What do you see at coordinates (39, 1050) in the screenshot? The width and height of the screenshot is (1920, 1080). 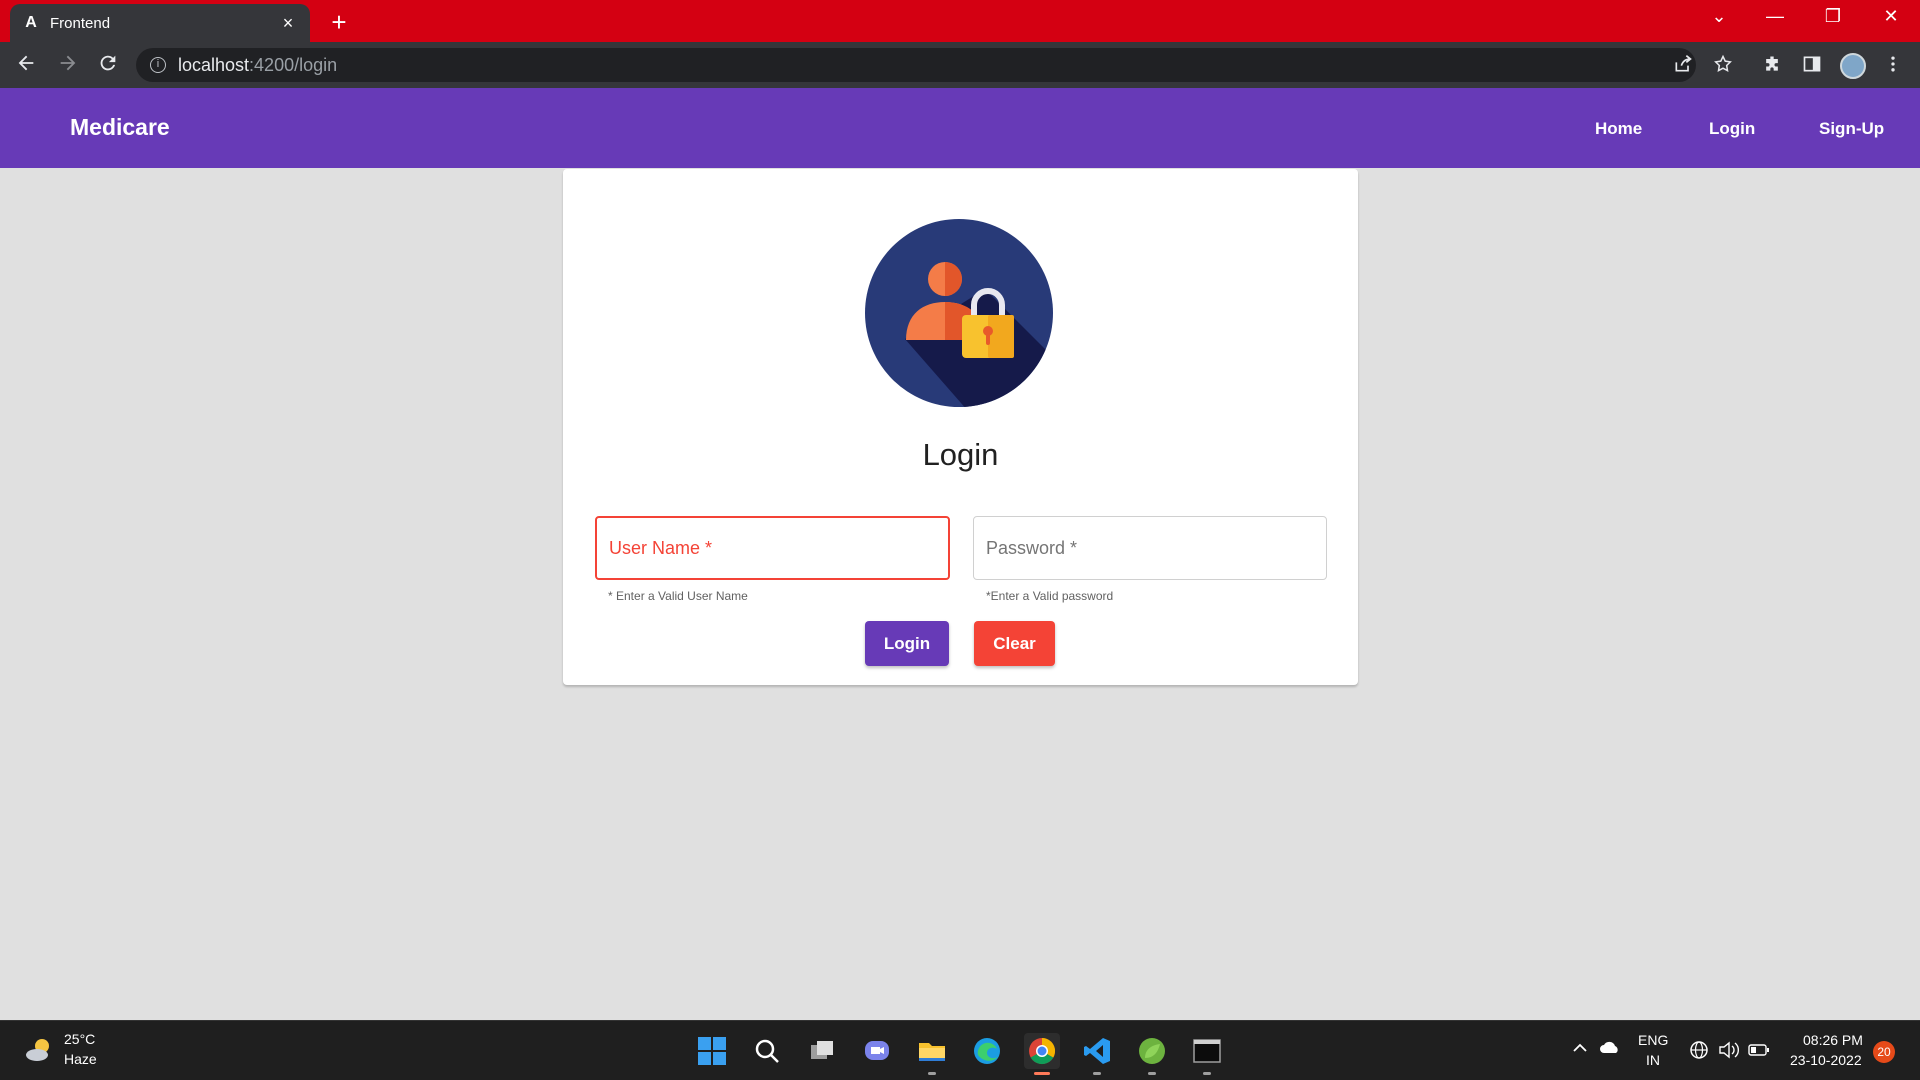 I see `weather-haze-icon` at bounding box center [39, 1050].